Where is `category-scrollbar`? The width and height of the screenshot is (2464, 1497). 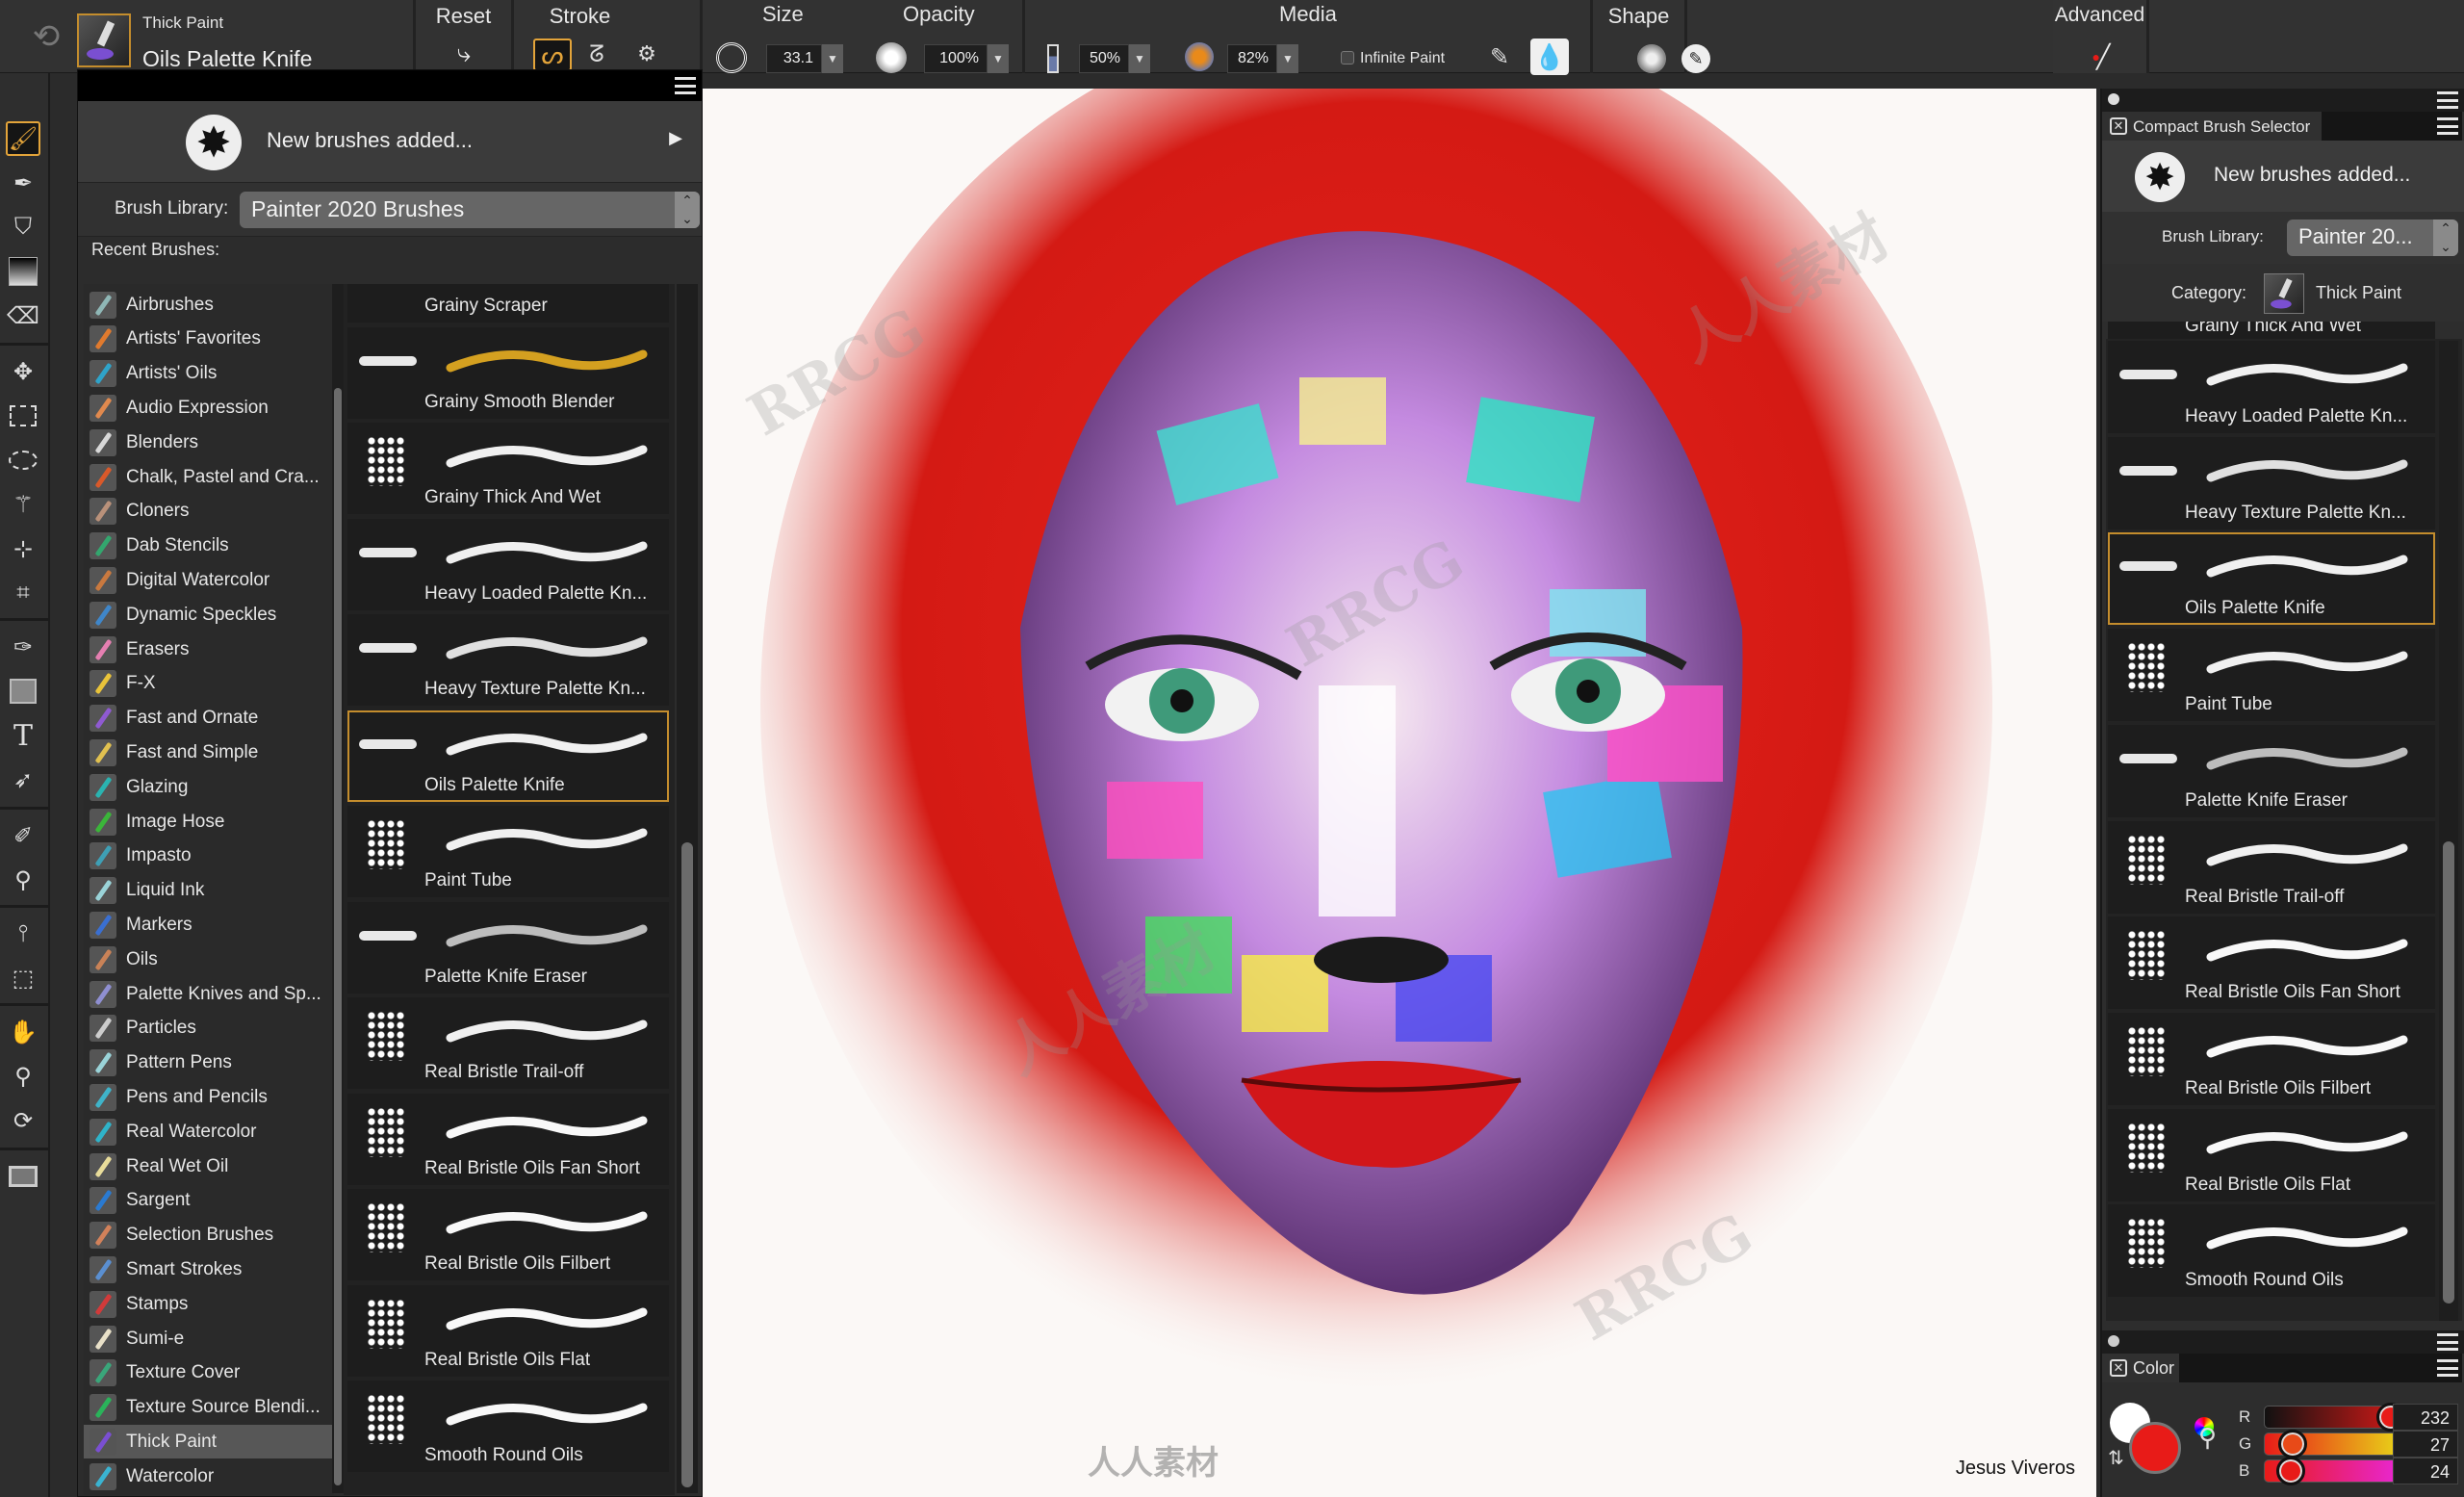
category-scrollbar is located at coordinates (338, 888).